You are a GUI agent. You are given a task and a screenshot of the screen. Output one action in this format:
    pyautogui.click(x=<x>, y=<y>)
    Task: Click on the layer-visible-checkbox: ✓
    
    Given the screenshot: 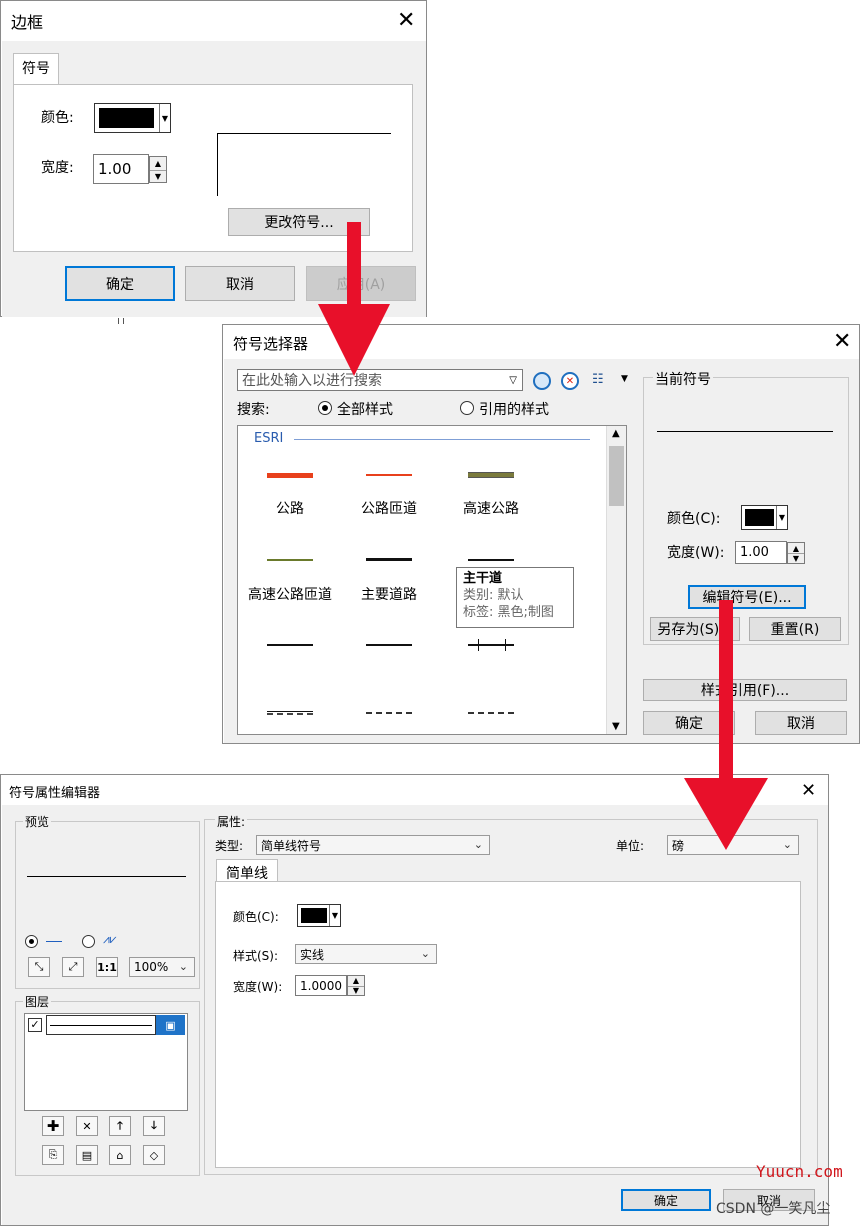 What is the action you would take?
    pyautogui.click(x=35, y=1025)
    